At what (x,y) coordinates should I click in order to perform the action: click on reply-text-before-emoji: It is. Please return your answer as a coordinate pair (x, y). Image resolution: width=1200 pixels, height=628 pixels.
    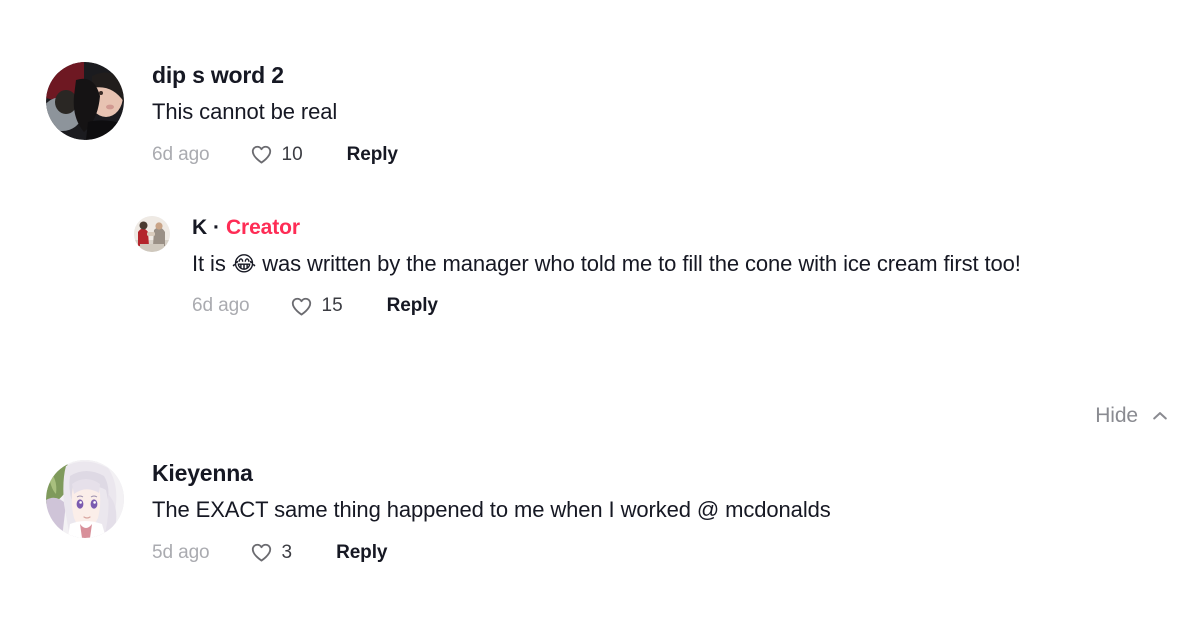
    Looking at the image, I should click on (212, 263).